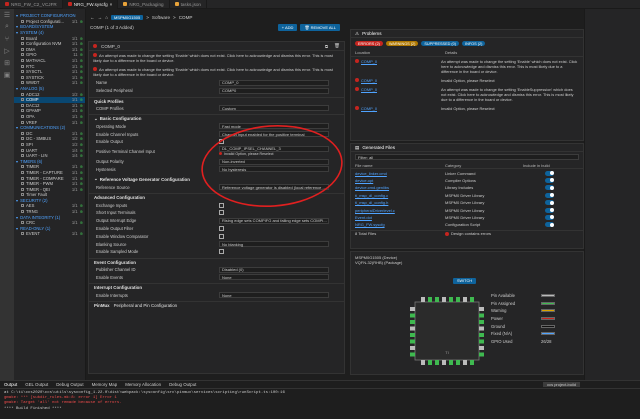 The width and height of the screenshot is (640, 419). Describe the element at coordinates (111, 4) in the screenshot. I see `close-icon: ×` at that location.